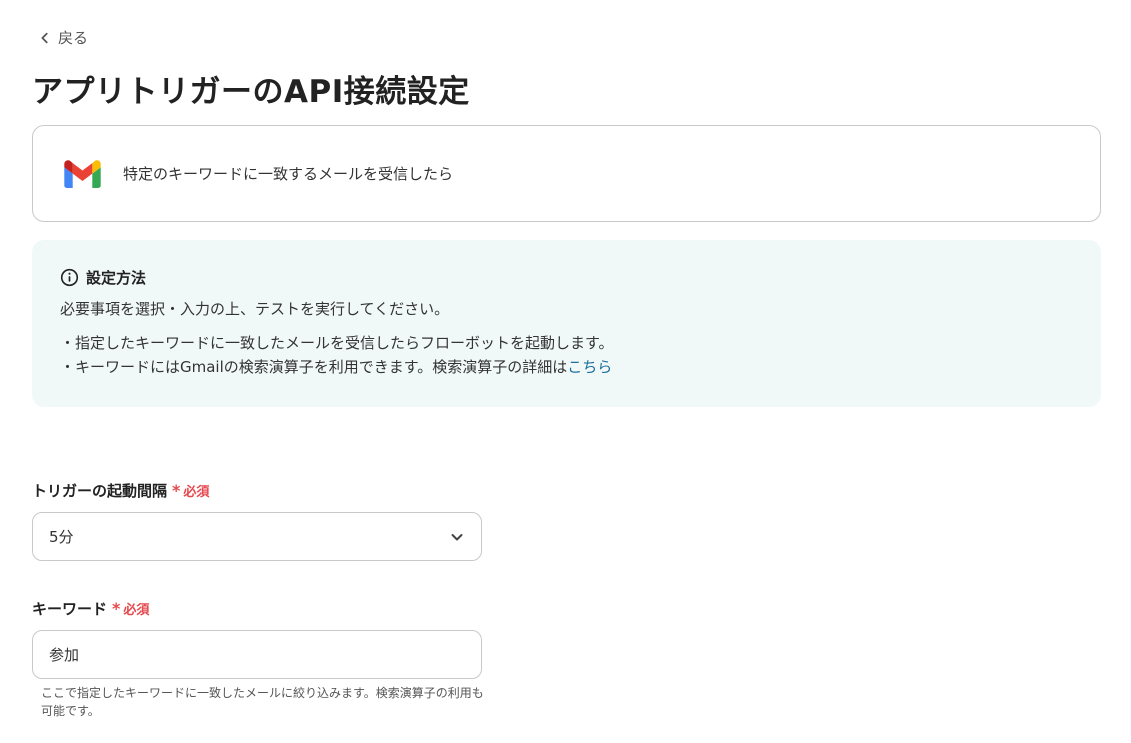 The image size is (1131, 743). What do you see at coordinates (337, 343) in the screenshot?
I see `info-line-2: ・指定したキーワードに一致したメールを受信したらフローボットを起動します。` at bounding box center [337, 343].